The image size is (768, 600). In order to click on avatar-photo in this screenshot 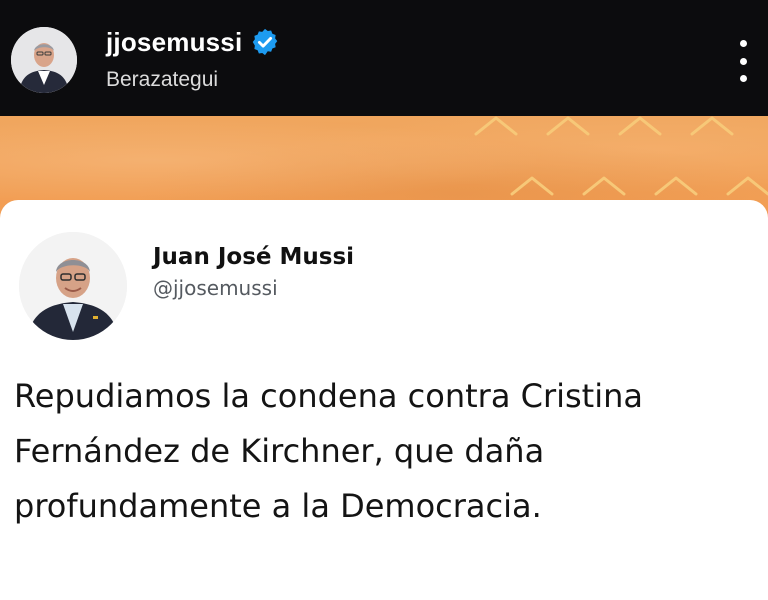, I will do `click(44, 60)`.